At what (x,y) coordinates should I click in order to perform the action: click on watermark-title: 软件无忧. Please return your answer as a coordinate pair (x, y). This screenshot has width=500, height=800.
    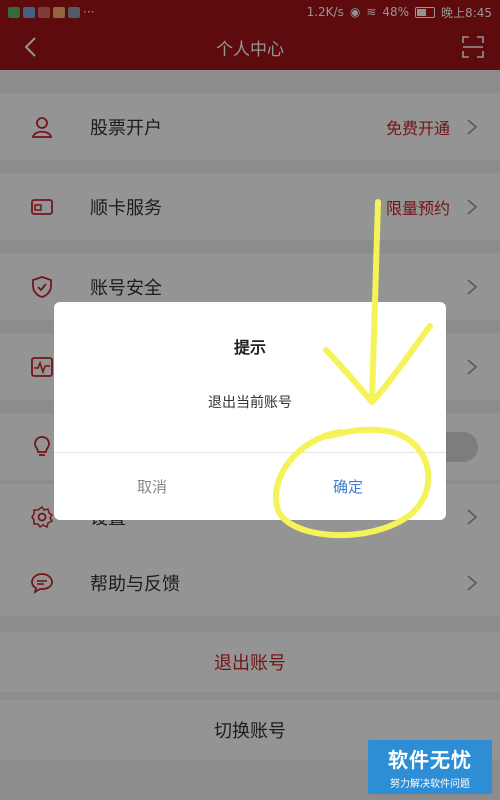
    Looking at the image, I should click on (430, 760).